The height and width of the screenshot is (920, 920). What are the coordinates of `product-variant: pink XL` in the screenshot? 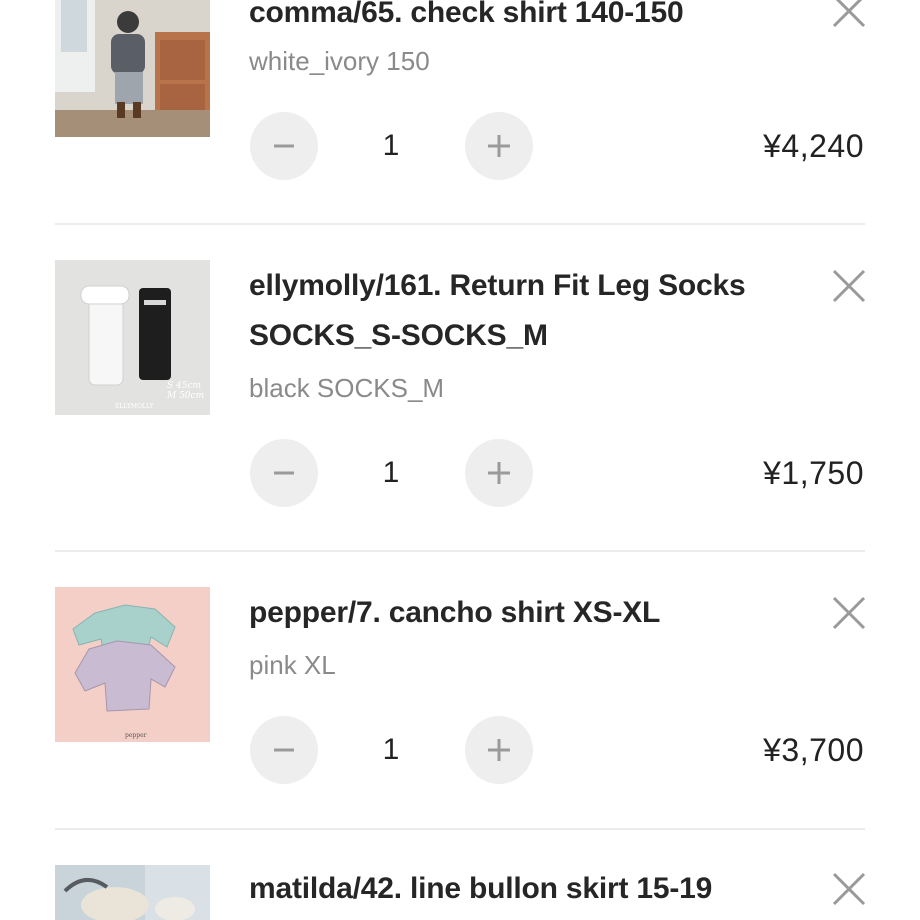 It's located at (292, 665).